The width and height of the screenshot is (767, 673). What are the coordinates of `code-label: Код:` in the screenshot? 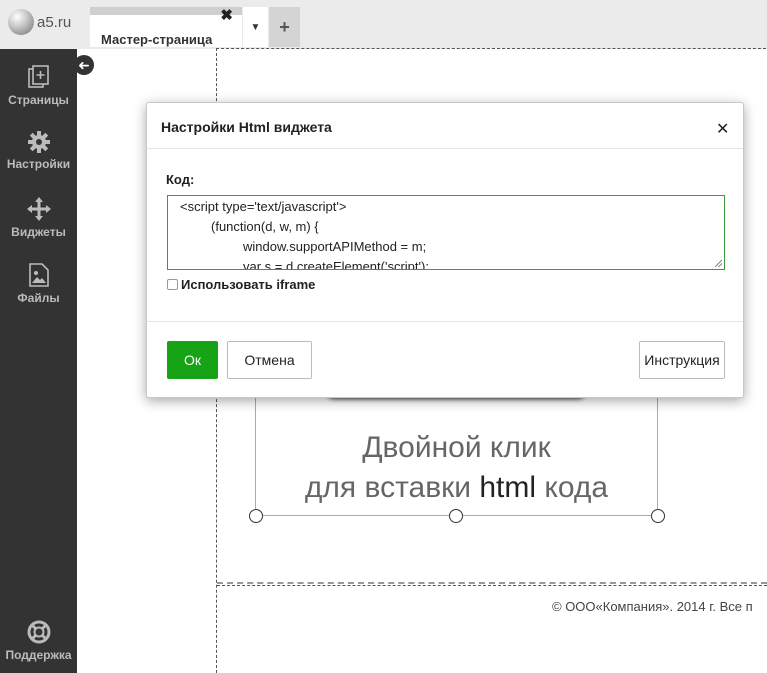 It's located at (180, 179).